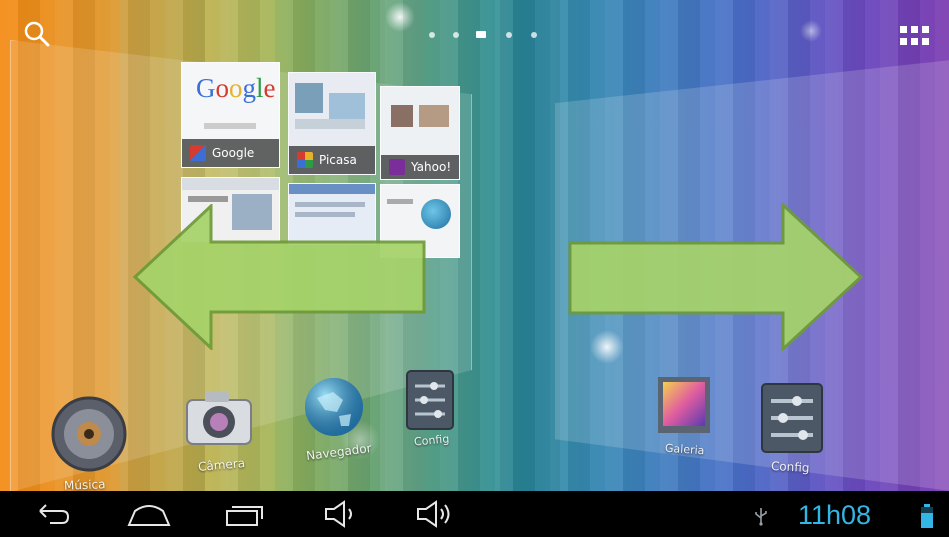  I want to click on page-dot-active, so click(481, 34).